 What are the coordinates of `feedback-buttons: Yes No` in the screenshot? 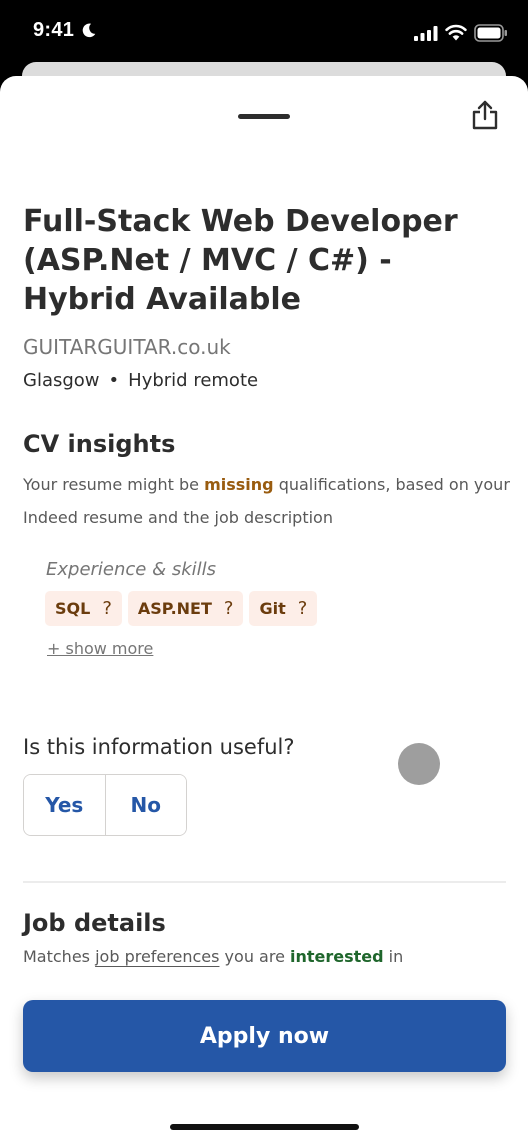 It's located at (105, 805).